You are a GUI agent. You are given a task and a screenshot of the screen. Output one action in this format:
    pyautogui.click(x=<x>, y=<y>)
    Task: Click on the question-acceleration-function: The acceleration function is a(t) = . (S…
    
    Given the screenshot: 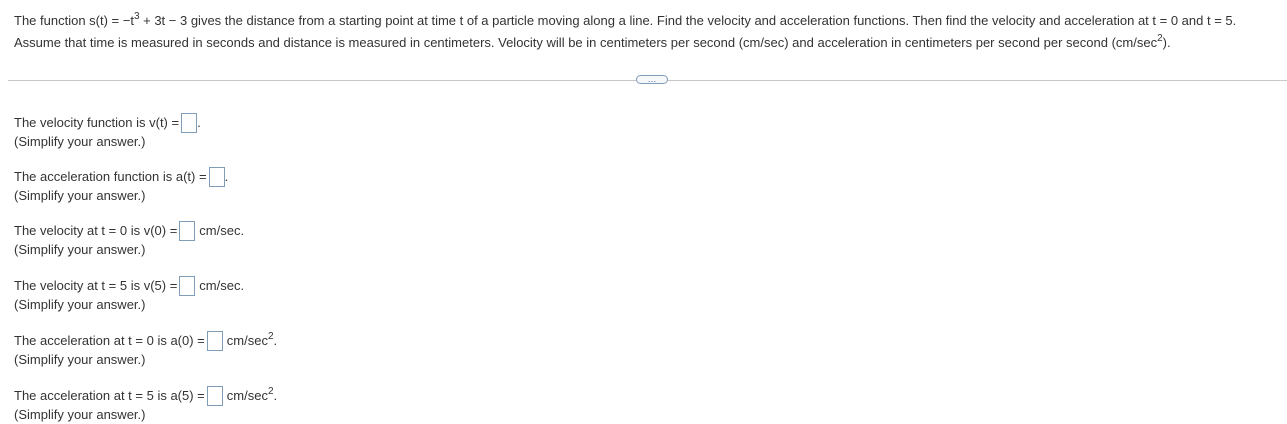 What is the action you would take?
    pyautogui.click(x=121, y=185)
    